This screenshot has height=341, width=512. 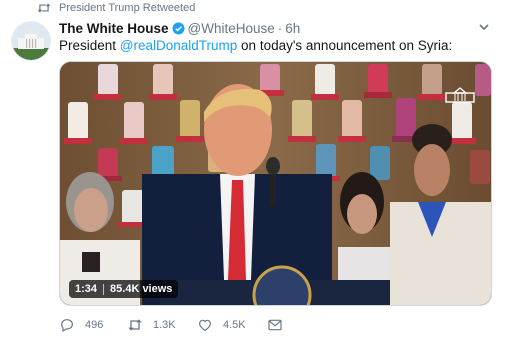 I want to click on reply-count: 496, so click(x=94, y=325).